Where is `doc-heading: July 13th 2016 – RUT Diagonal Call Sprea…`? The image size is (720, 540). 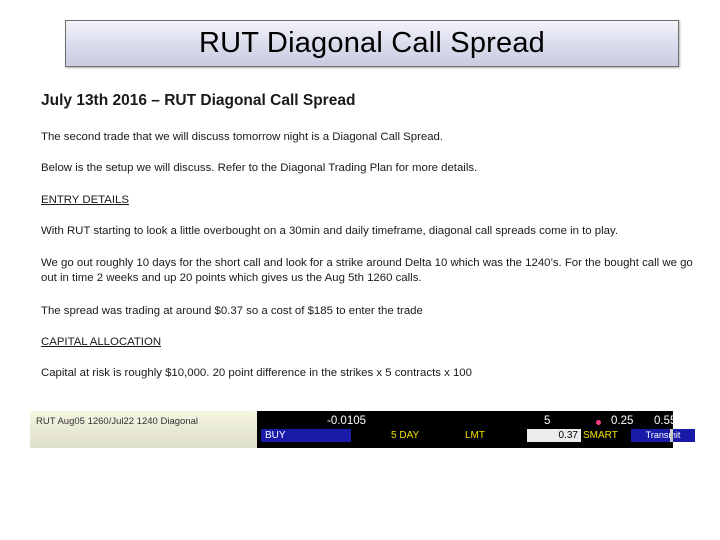
doc-heading: July 13th 2016 – RUT Diagonal Call Sprea… is located at coordinates (198, 100).